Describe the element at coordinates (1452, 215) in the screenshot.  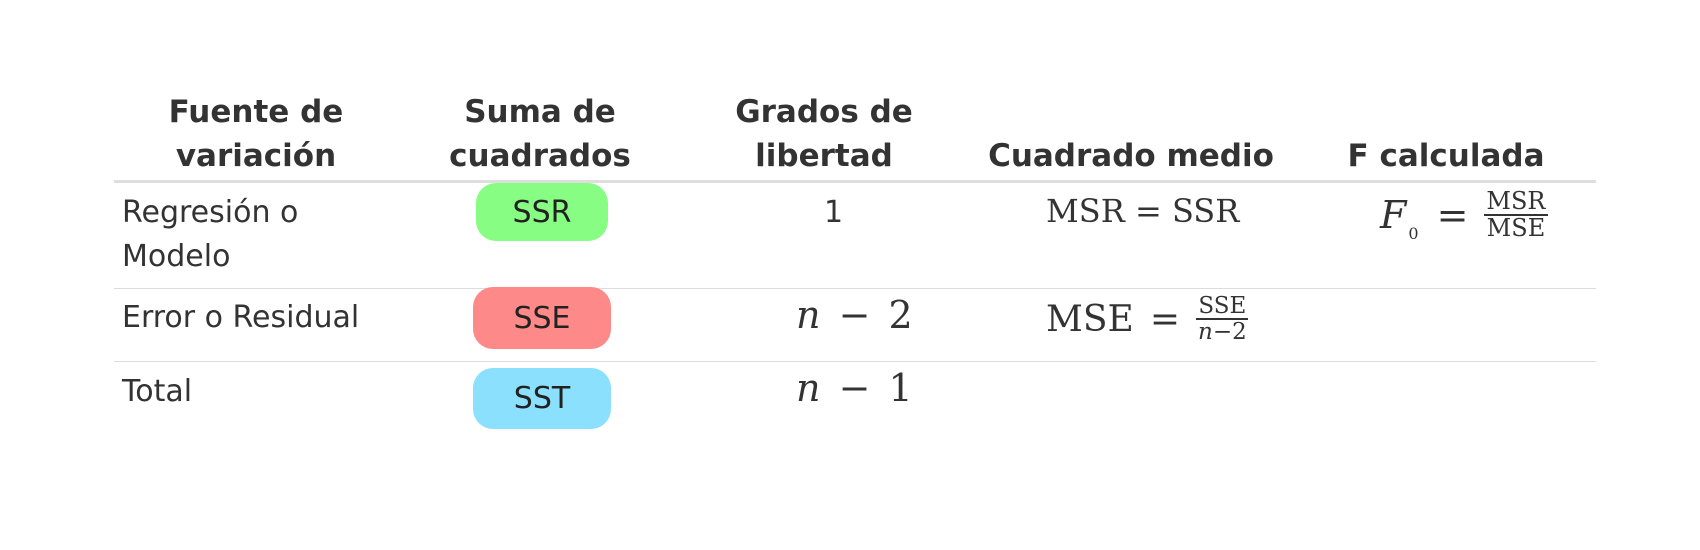
I see `f-eq: =` at that location.